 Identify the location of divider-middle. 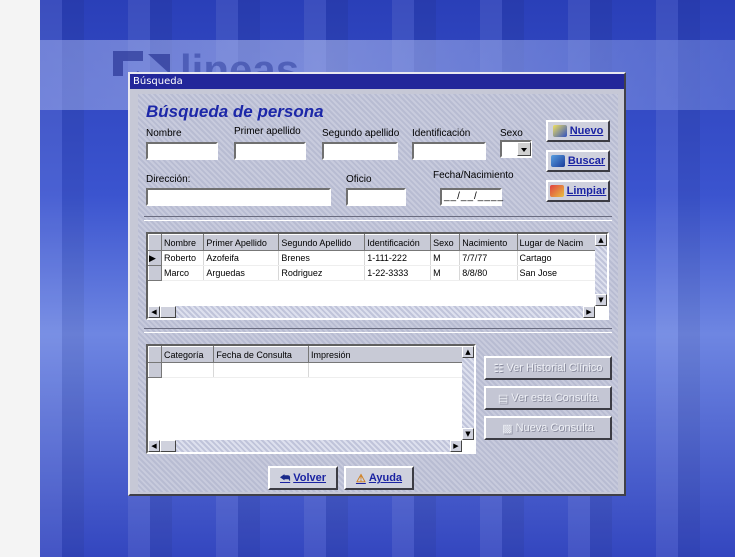
(378, 330).